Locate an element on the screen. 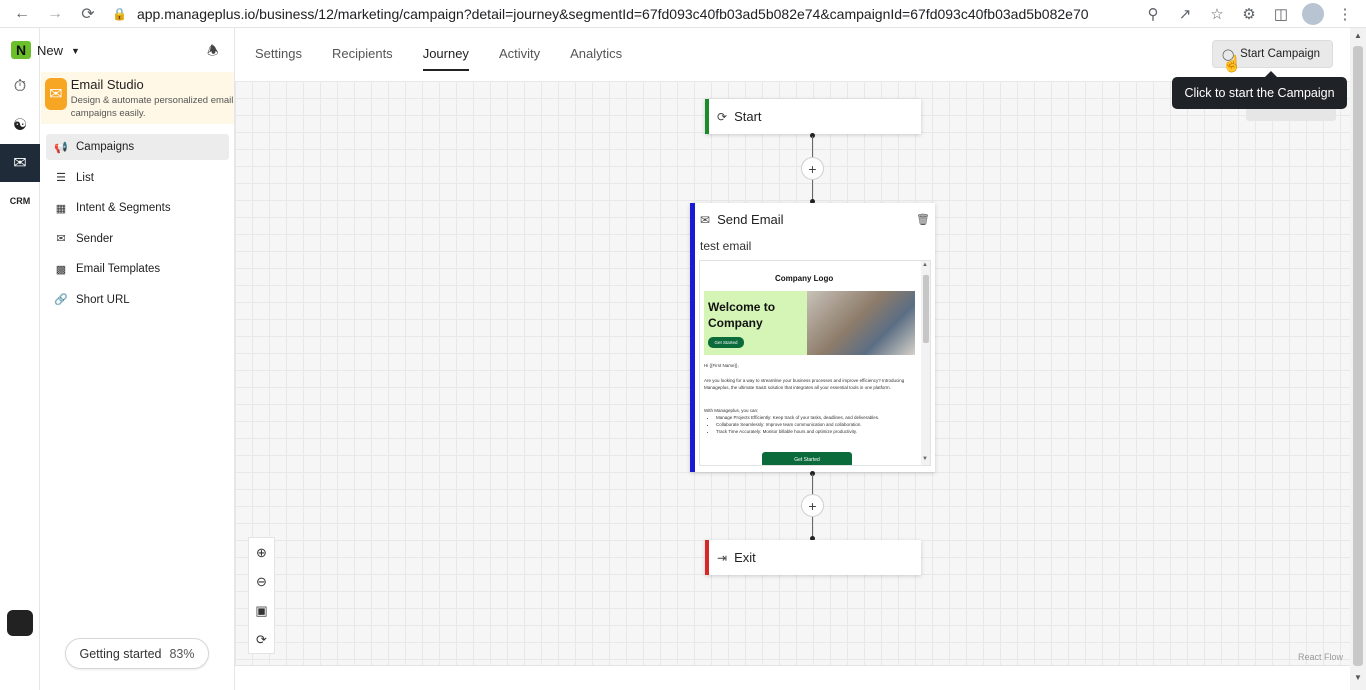 The width and height of the screenshot is (1366, 690). extensions-icon: ⚙ is located at coordinates (1249, 14).